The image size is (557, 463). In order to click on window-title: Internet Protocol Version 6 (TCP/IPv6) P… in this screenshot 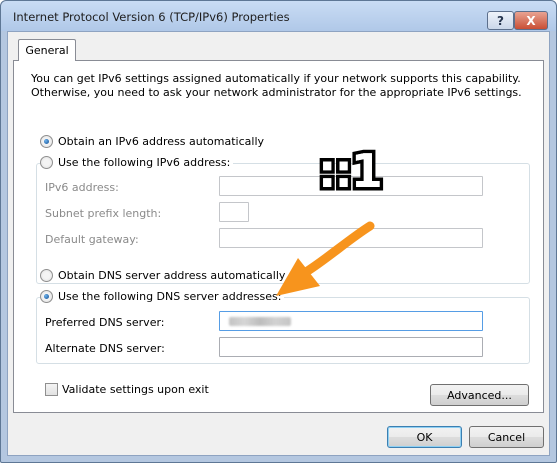, I will do `click(151, 17)`.